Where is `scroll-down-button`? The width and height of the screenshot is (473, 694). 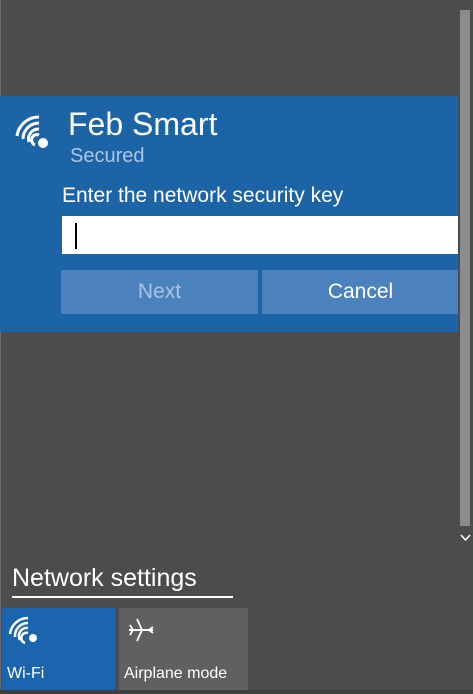
scroll-down-button is located at coordinates (465, 538).